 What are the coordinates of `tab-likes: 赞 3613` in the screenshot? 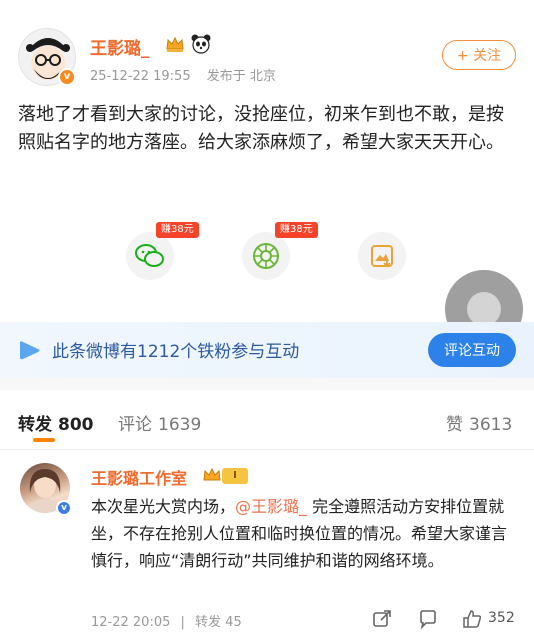 It's located at (479, 422).